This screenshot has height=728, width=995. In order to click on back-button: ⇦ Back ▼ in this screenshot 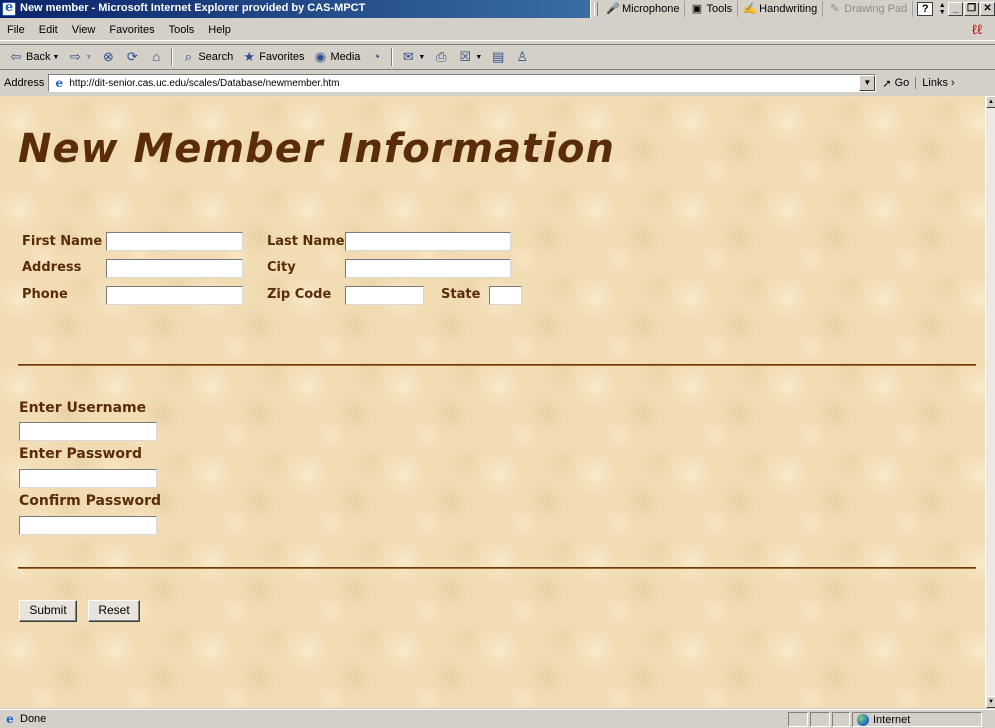, I will do `click(33, 57)`.